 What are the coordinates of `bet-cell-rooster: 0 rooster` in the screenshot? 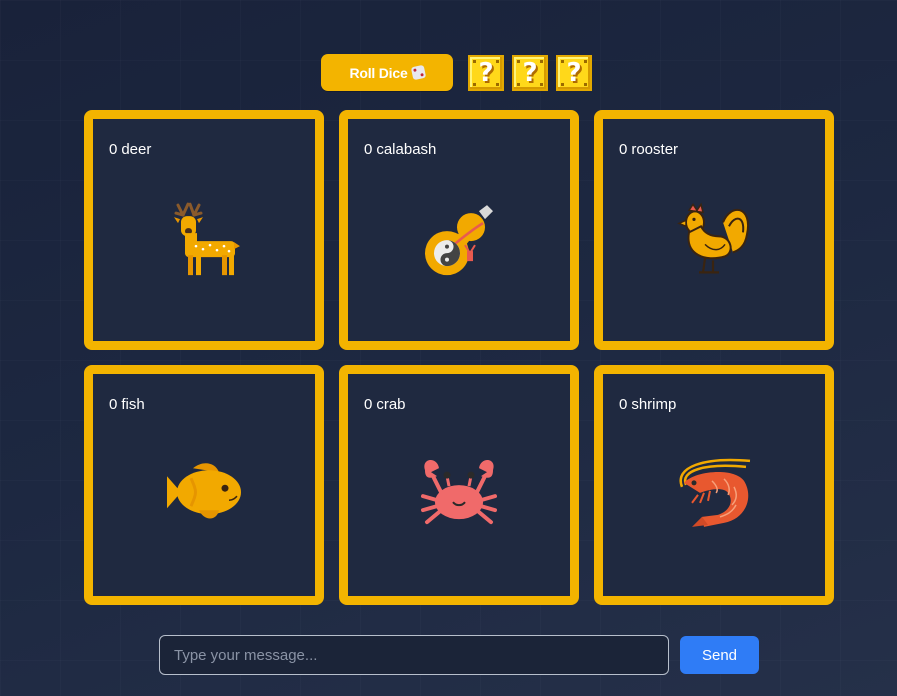 It's located at (714, 230).